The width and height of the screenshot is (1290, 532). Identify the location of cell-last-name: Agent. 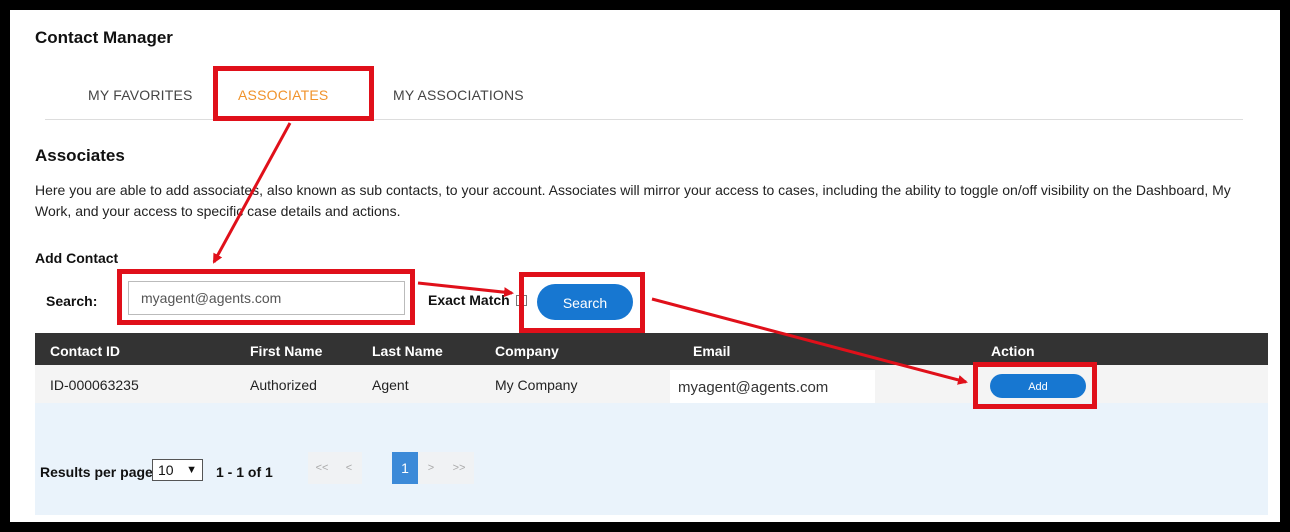
(390, 385).